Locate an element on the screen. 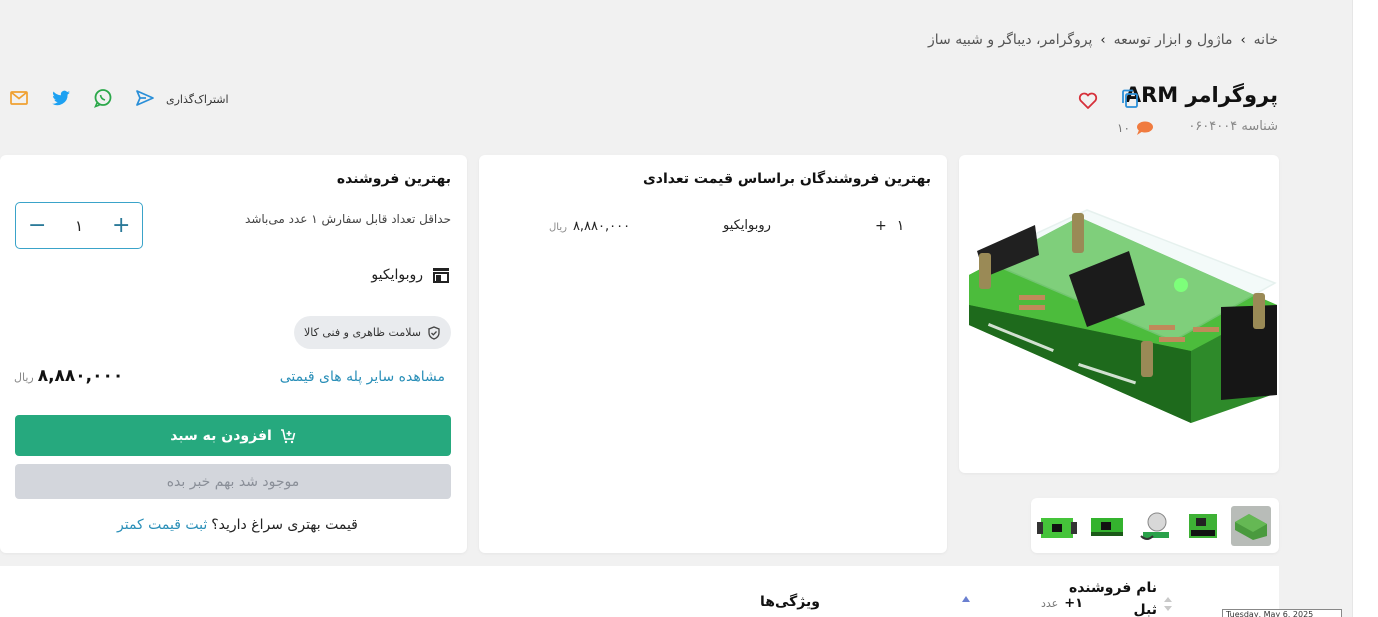 The image size is (1378, 617). warranty-badge-label: سلامت ظاهری و فنی کالا is located at coordinates (362, 332).